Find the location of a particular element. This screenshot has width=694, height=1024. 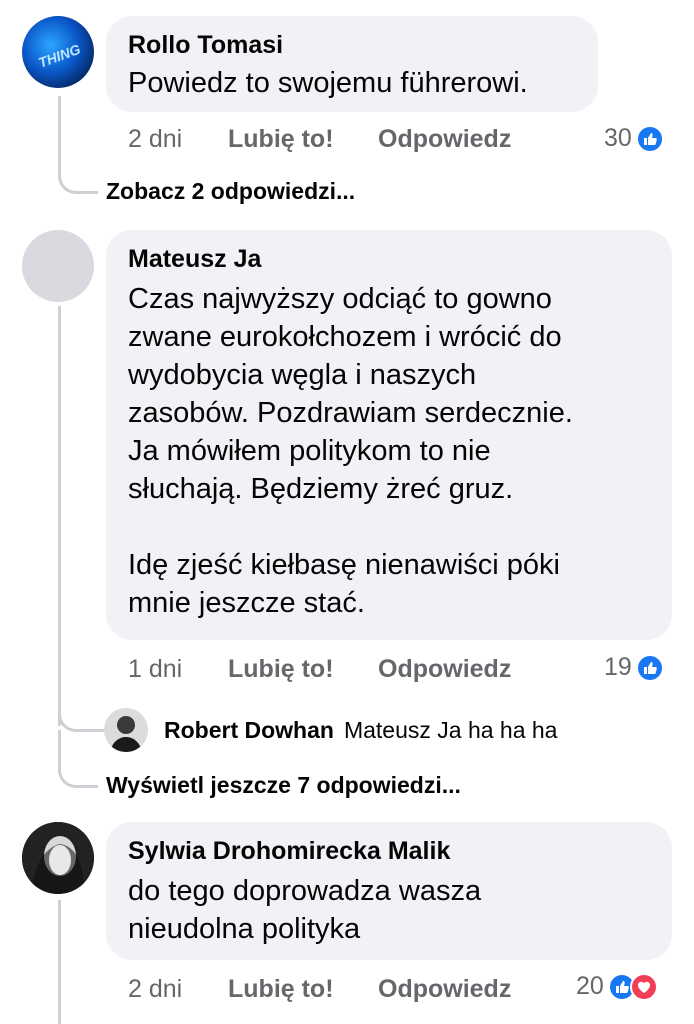

avatar: THING is located at coordinates (58, 52).